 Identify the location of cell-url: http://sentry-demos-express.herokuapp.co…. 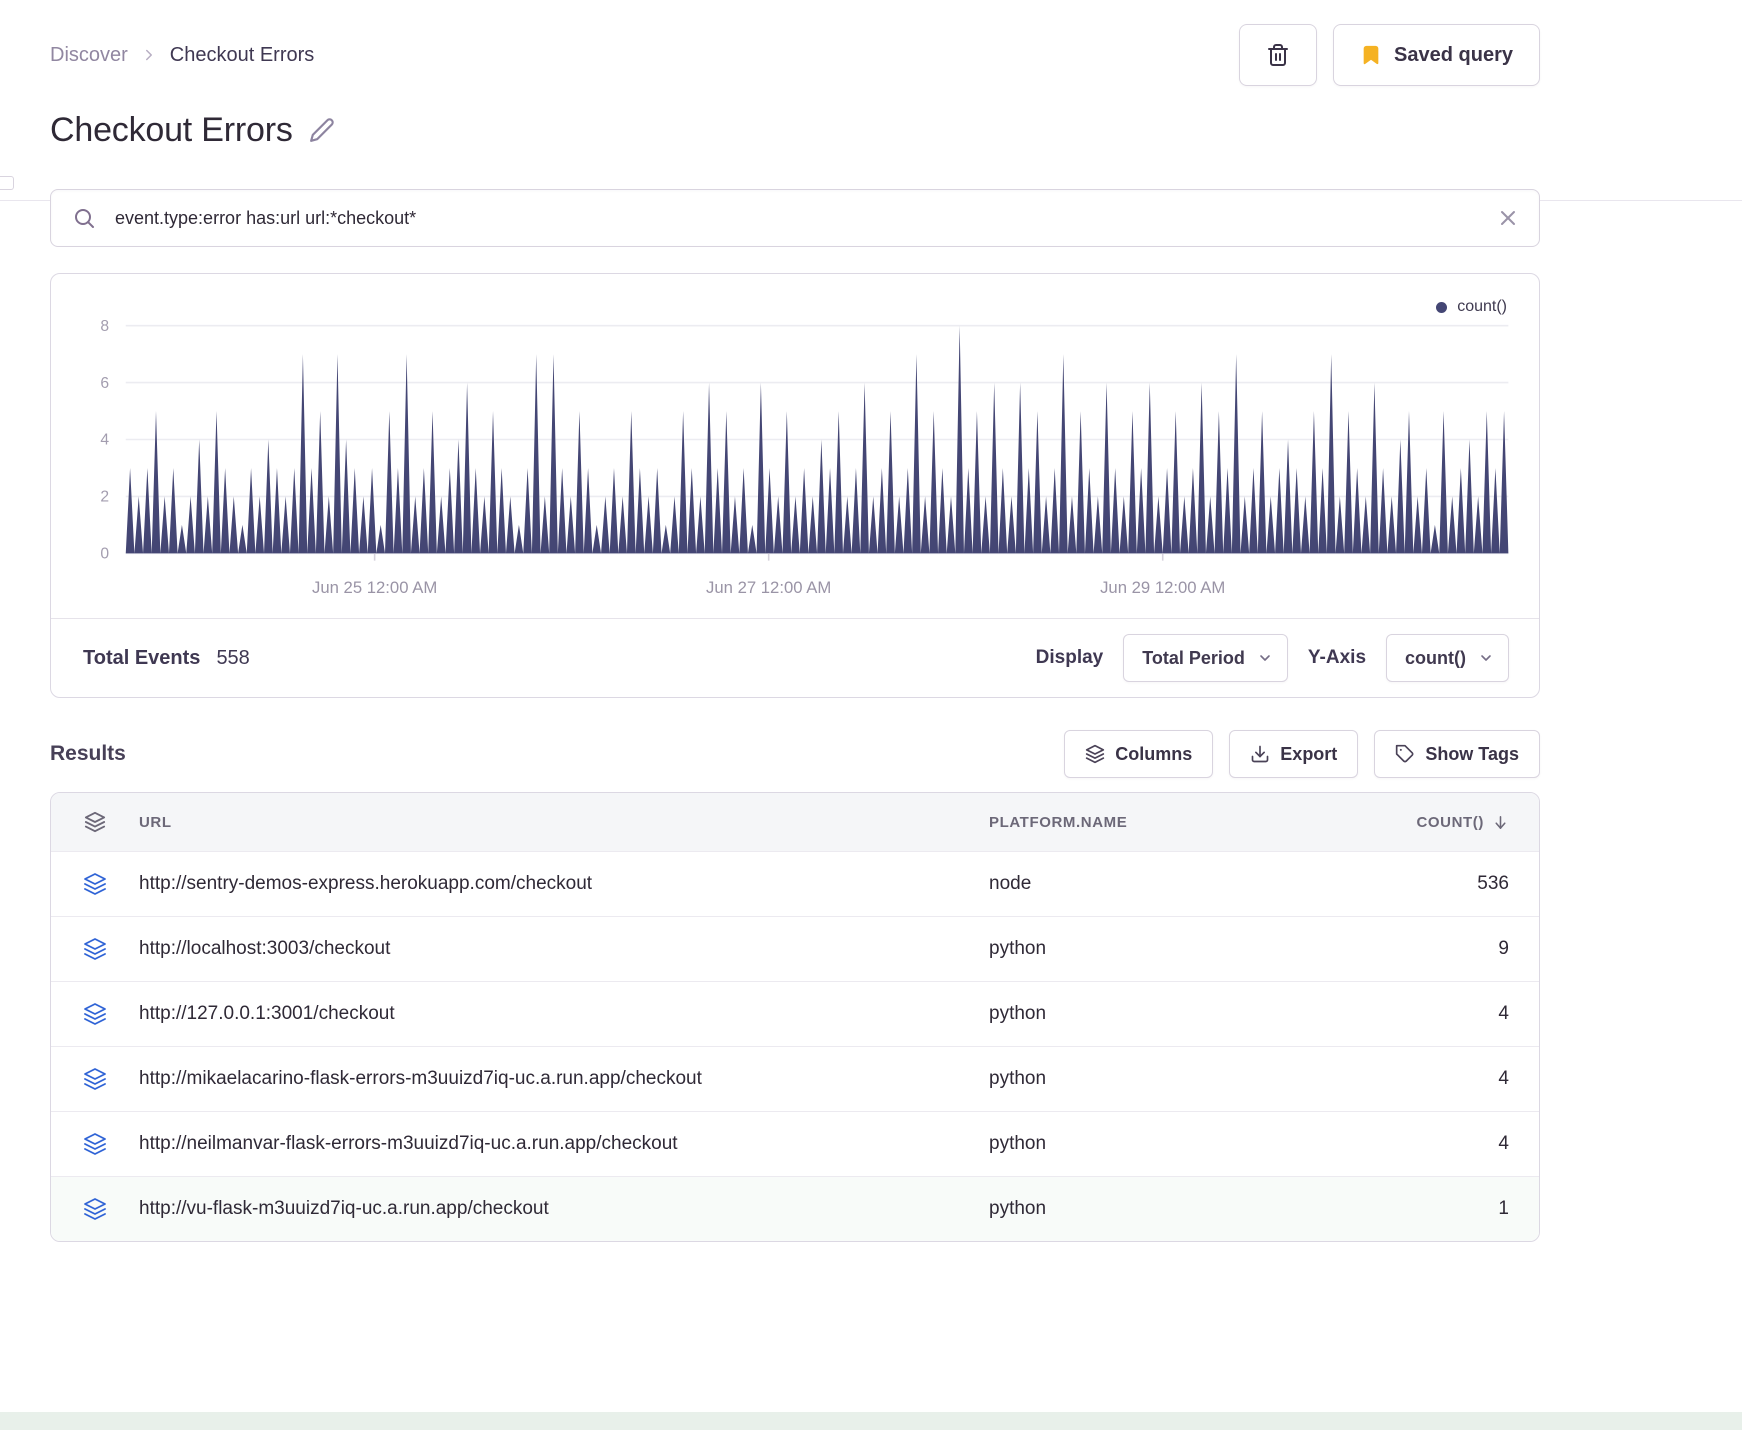
(564, 884).